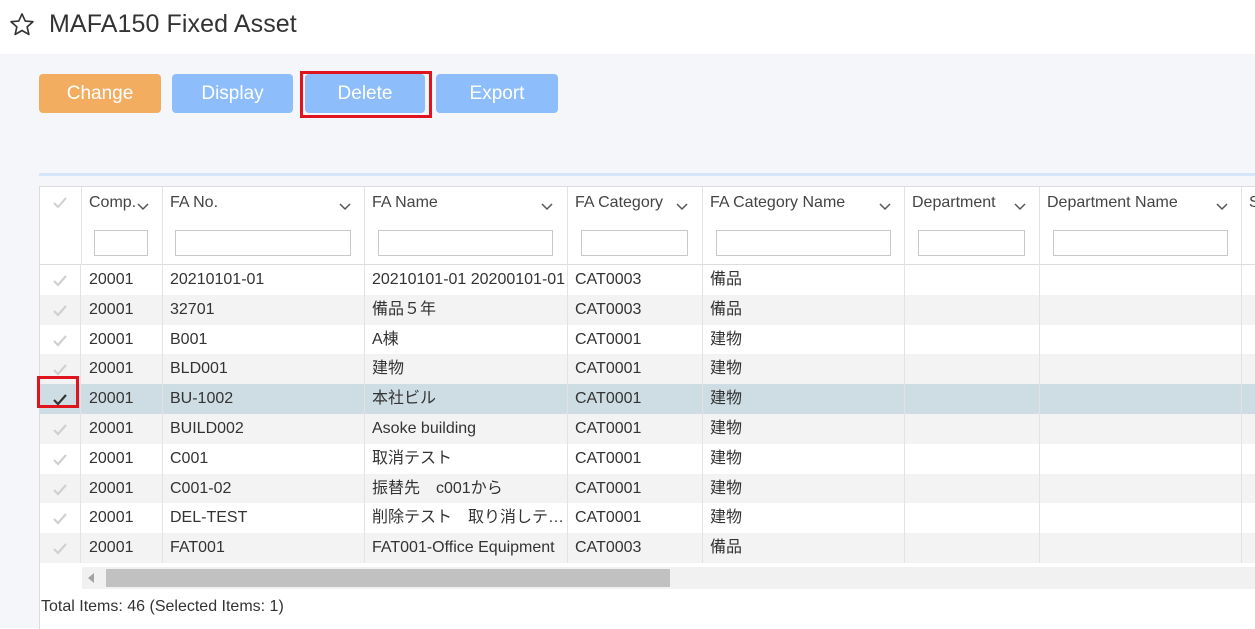  Describe the element at coordinates (627, 27) in the screenshot. I see `title-bar: MAFA150 Fixed Asset` at that location.